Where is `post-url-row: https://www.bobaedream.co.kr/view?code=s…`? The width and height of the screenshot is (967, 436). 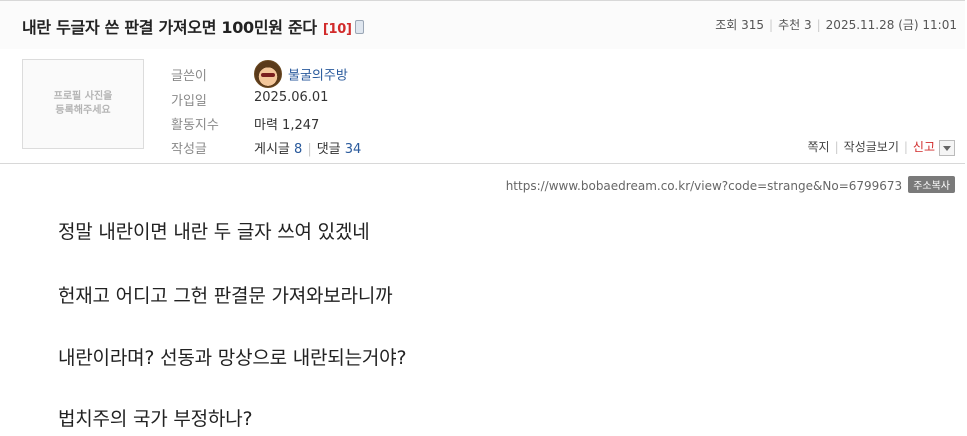 post-url-row: https://www.bobaedream.co.kr/view?code=s… is located at coordinates (730, 184).